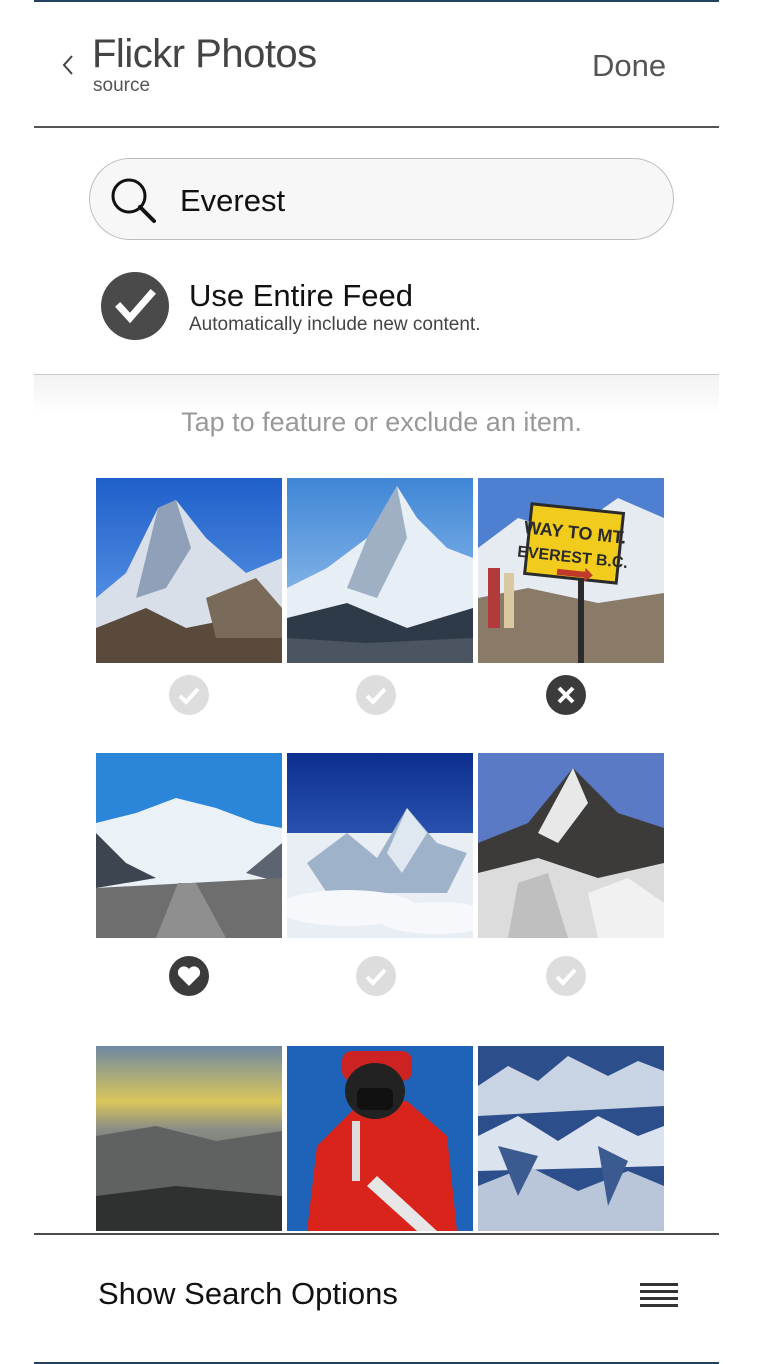 This screenshot has height=1364, width=763. I want to click on search-field: Everest, so click(381, 199).